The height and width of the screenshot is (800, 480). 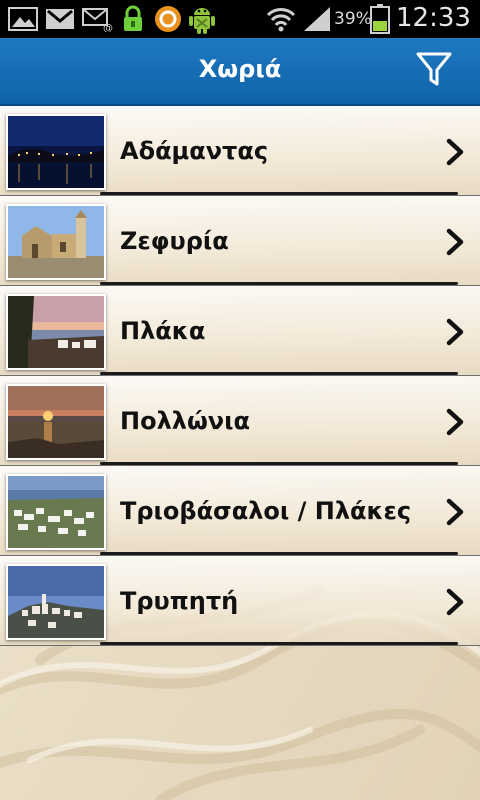 What do you see at coordinates (168, 21) in the screenshot?
I see `app-icon` at bounding box center [168, 21].